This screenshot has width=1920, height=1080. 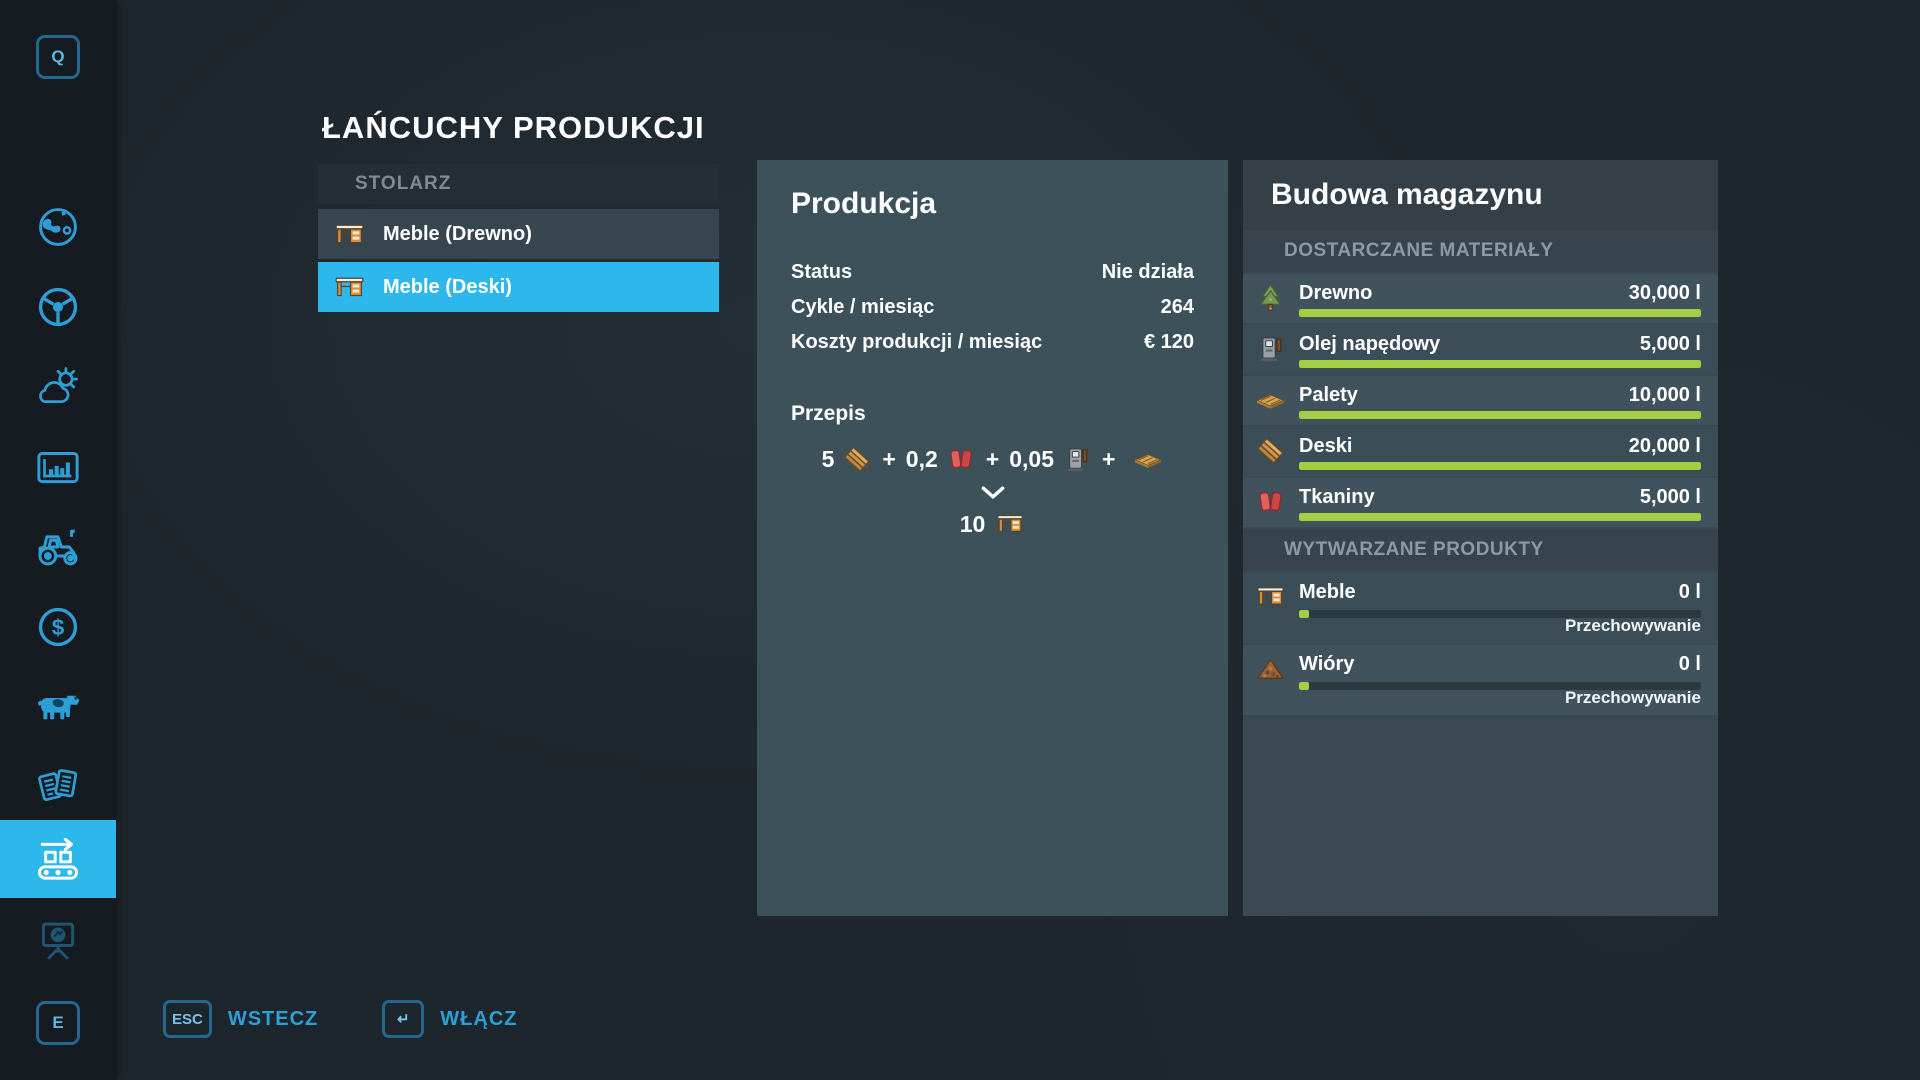 I want to click on product-value: 0 l, so click(x=1689, y=664).